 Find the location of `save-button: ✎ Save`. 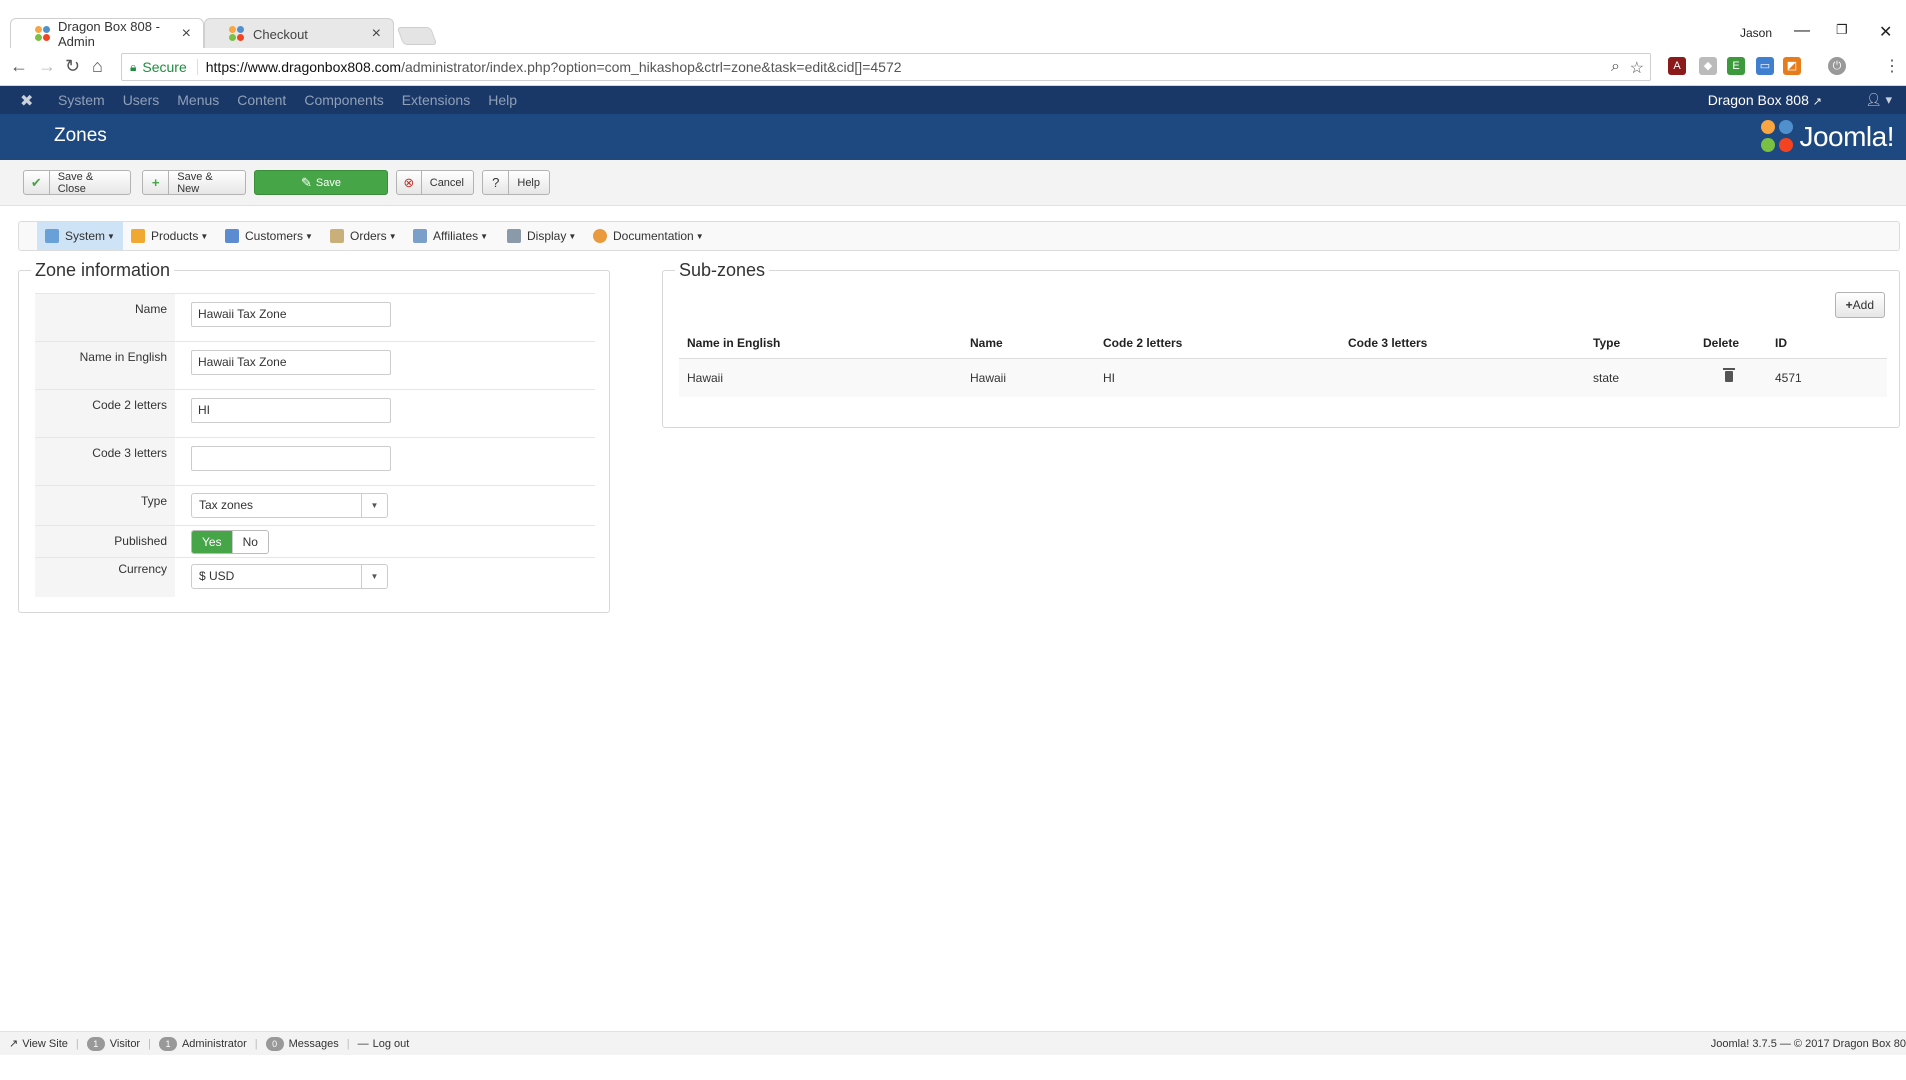

save-button: ✎ Save is located at coordinates (321, 182).